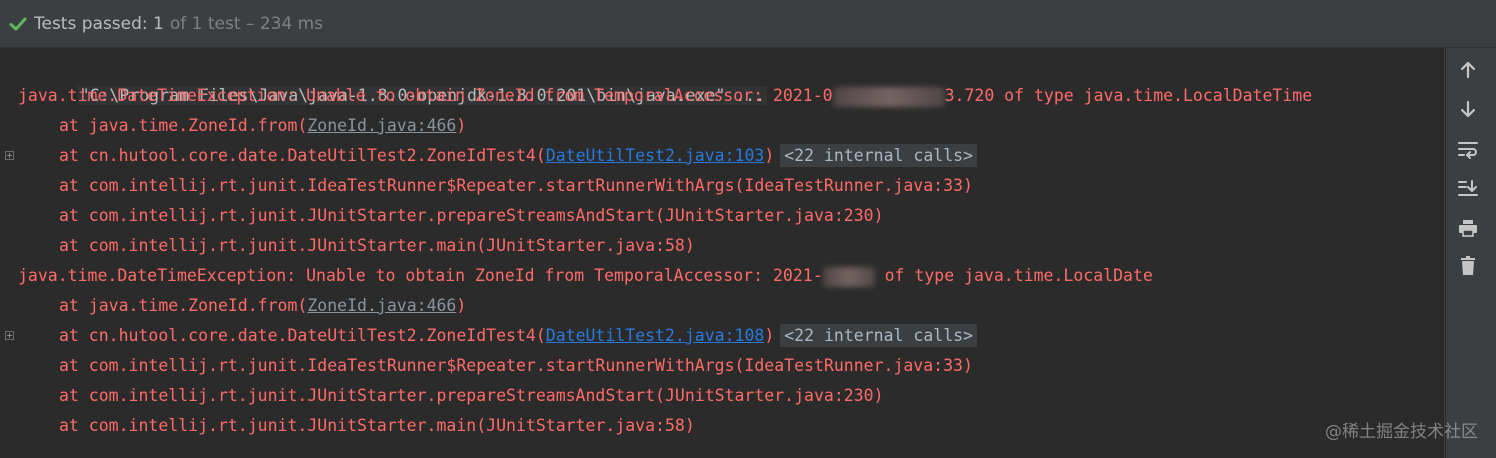 This screenshot has height=458, width=1496. I want to click on exception-text-suffix: of type java.time.LocalDate, so click(1013, 275).